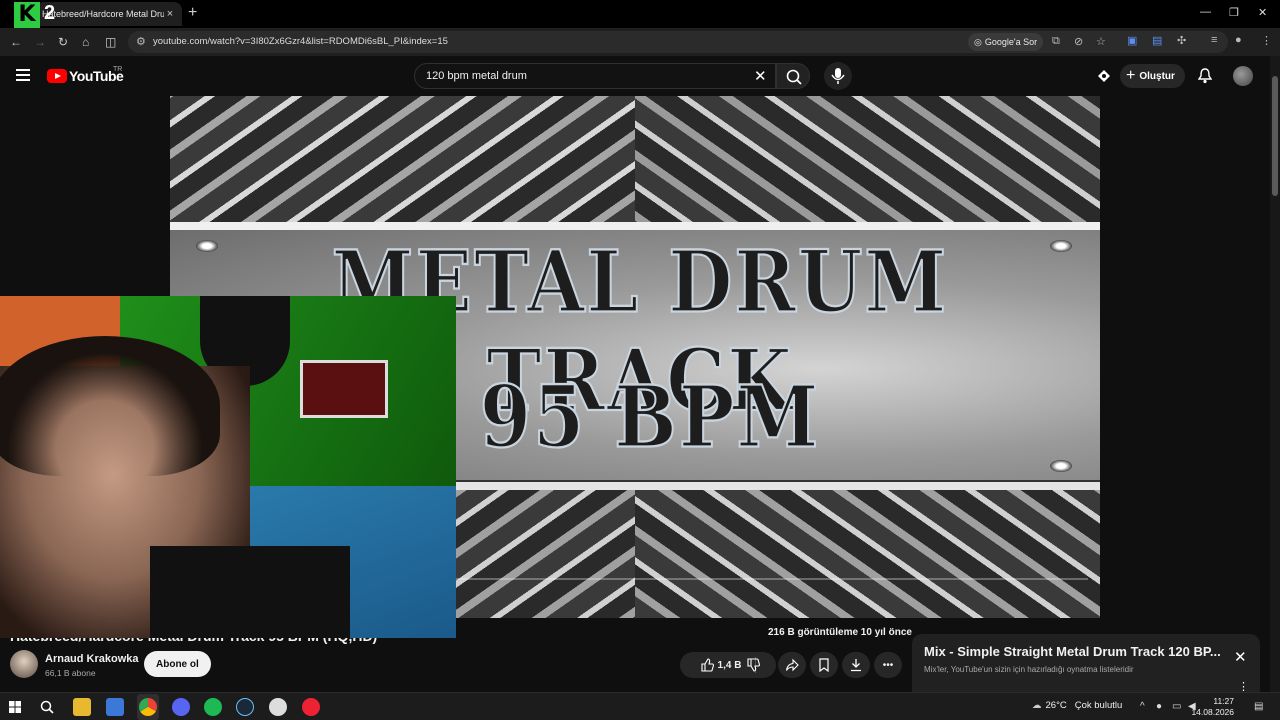 This screenshot has height=720, width=1280. I want to click on page-scrollbar, so click(1275, 374).